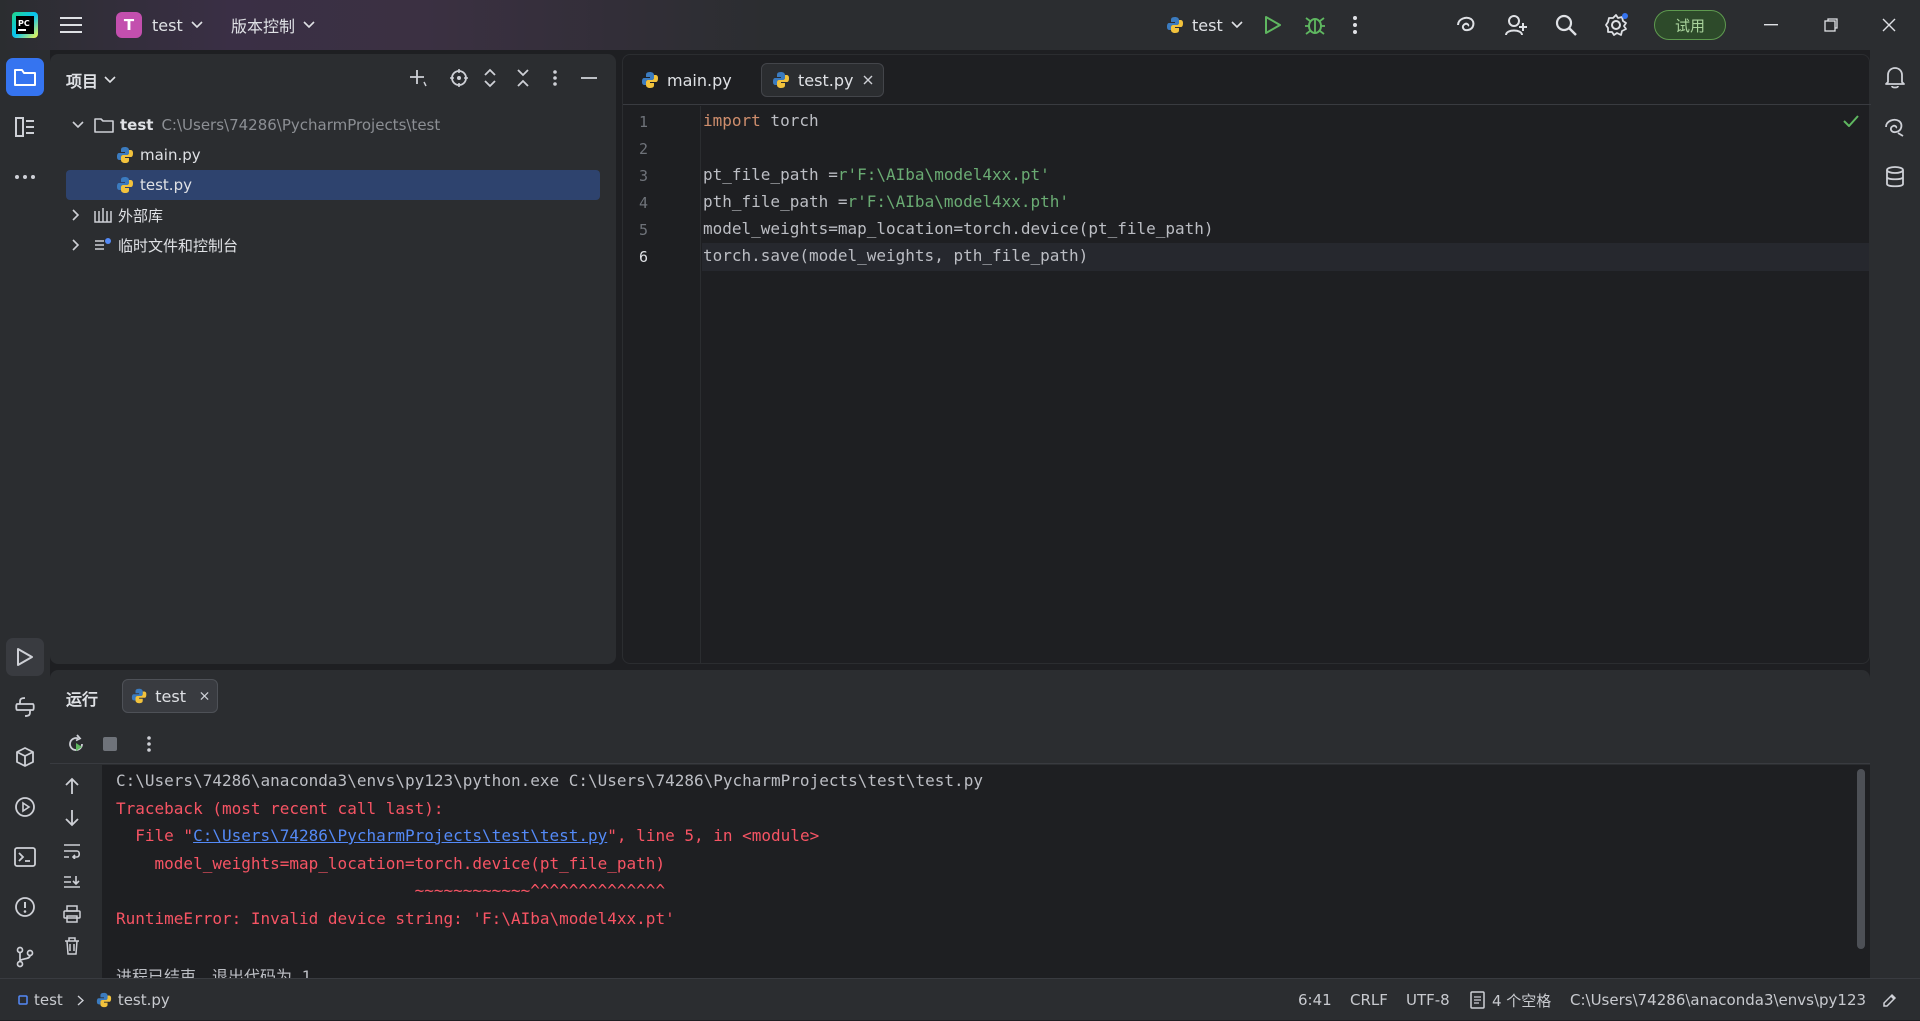  I want to click on readonly-toggle-icon, so click(1890, 1000).